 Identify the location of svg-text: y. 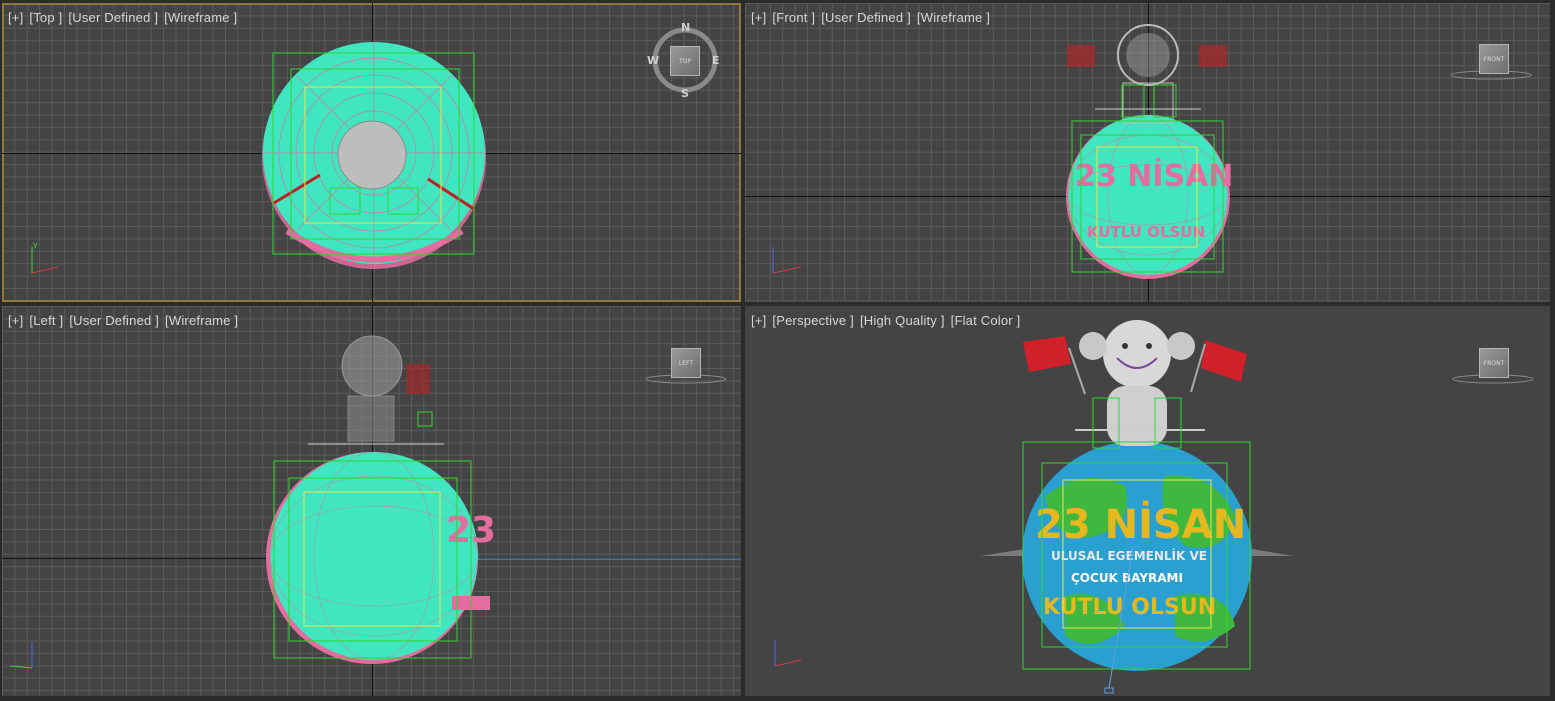
(35, 244).